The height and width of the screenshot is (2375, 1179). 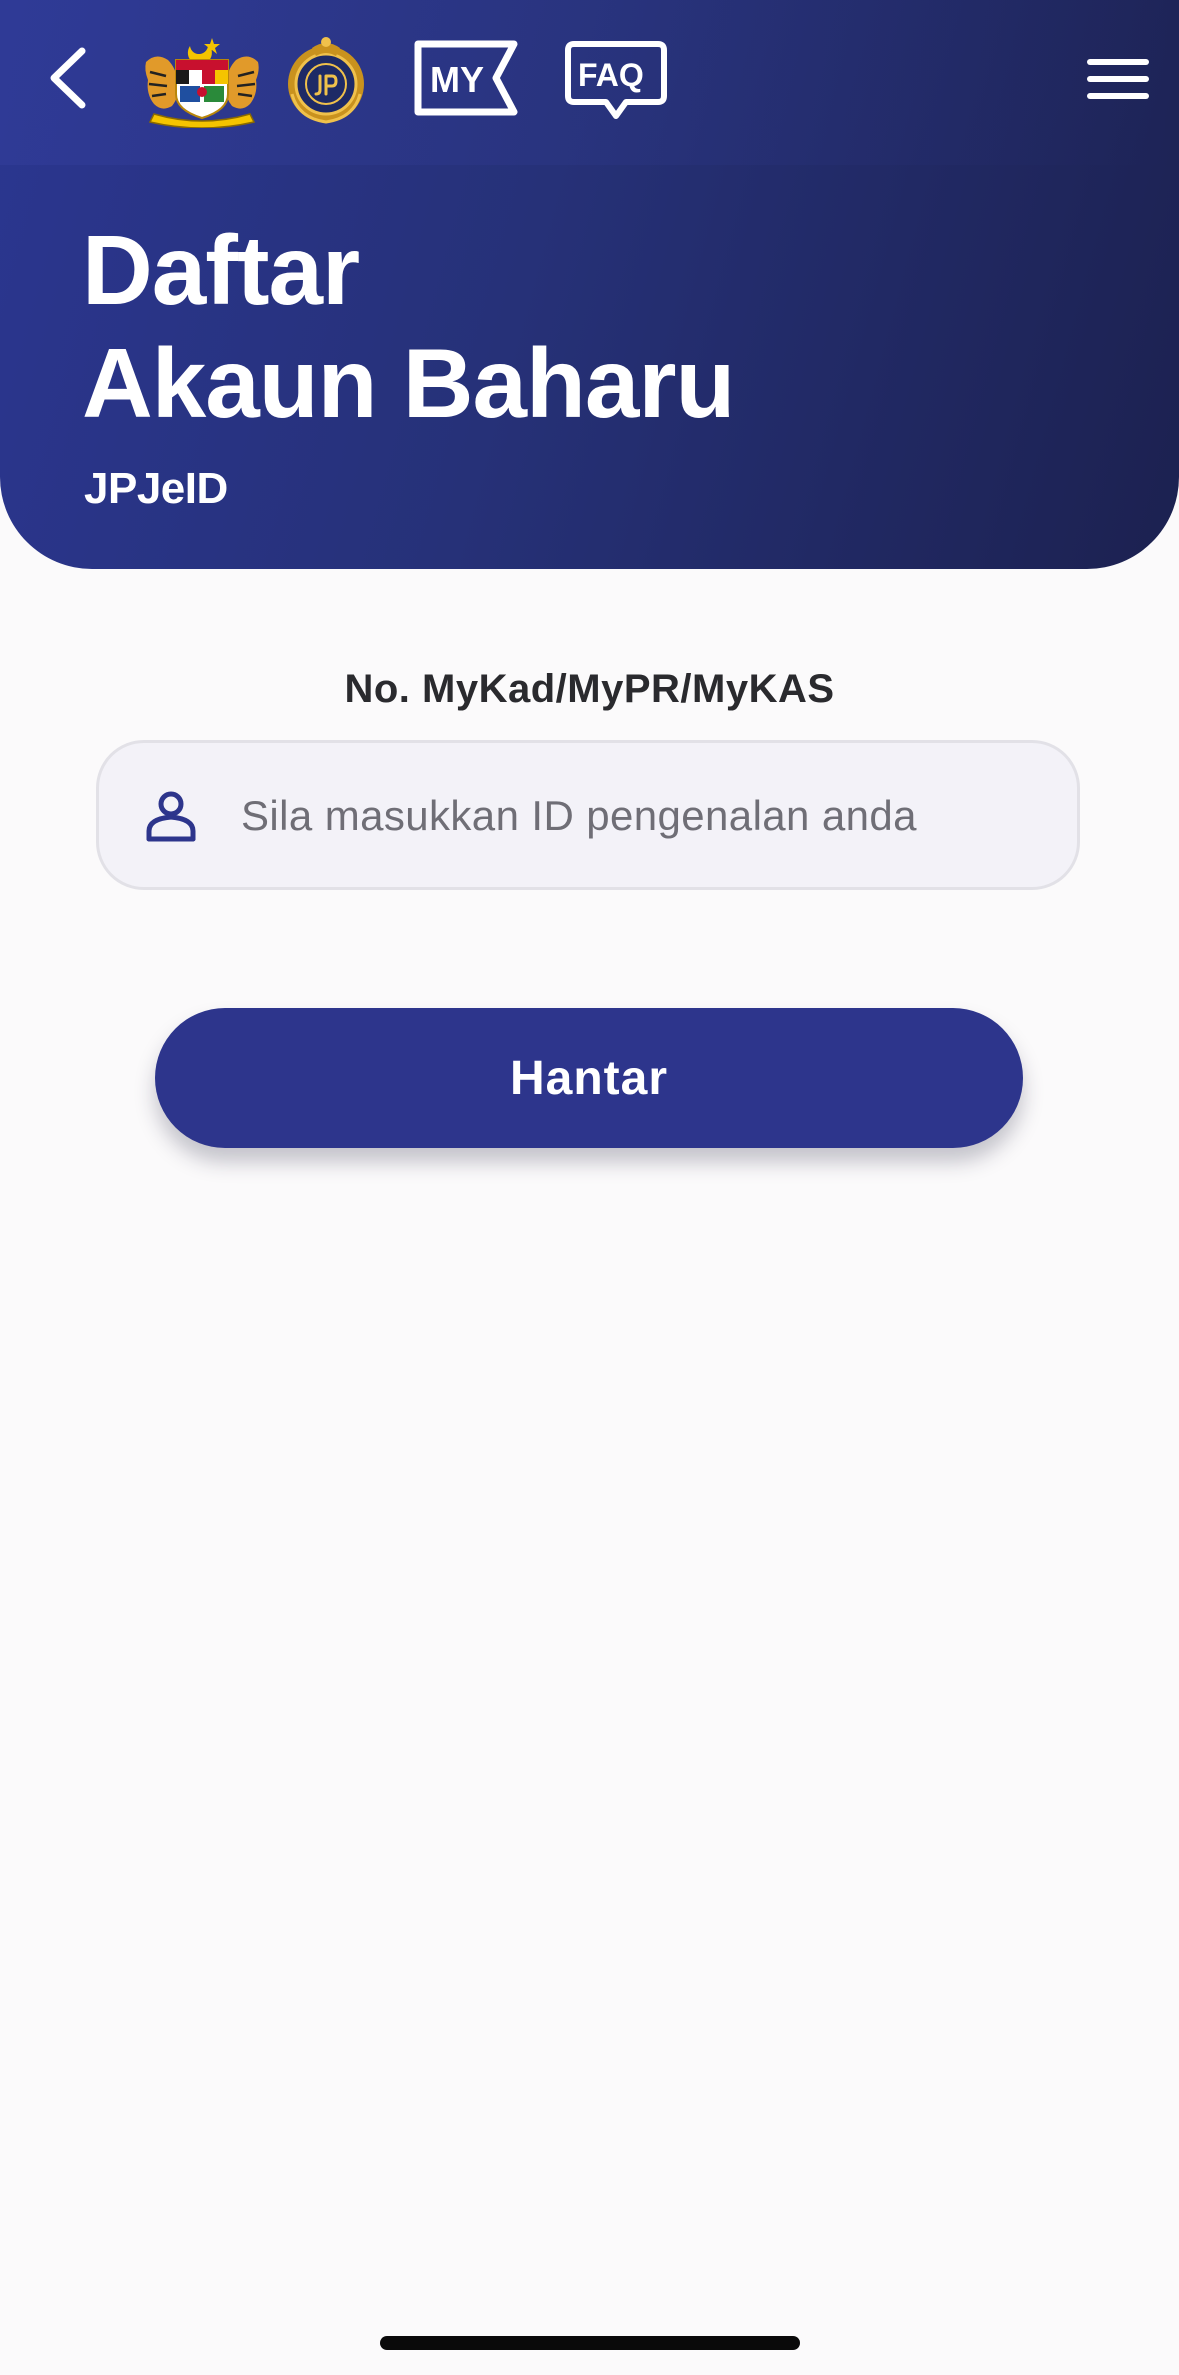 I want to click on submit-button: Hantar, so click(x=589, y=1078).